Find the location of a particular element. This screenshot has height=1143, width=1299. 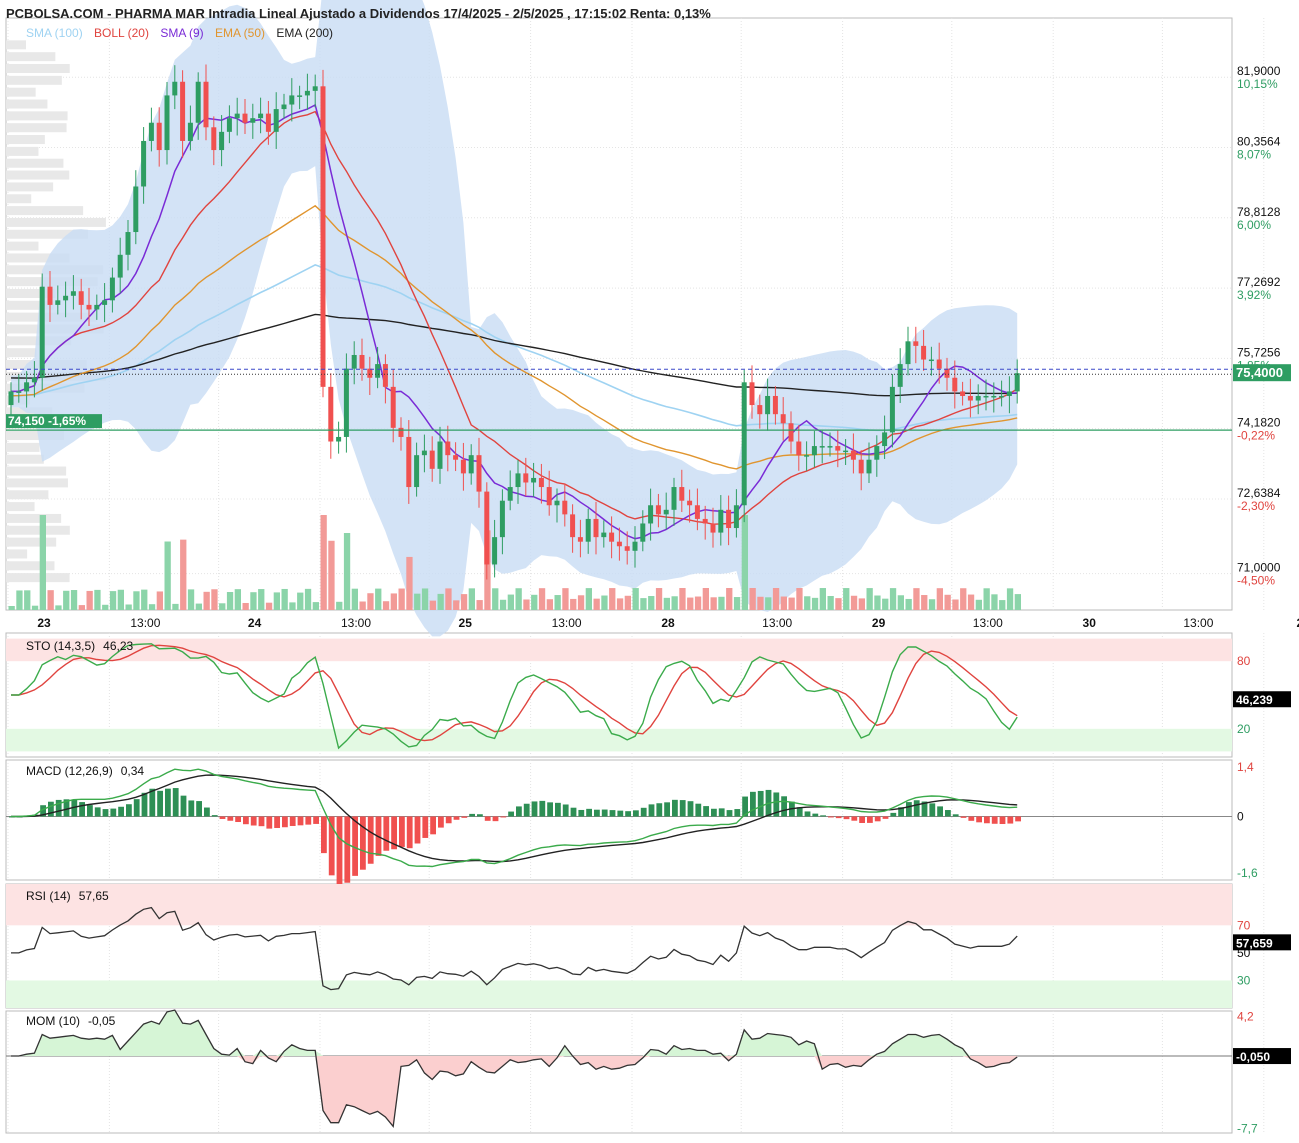

rsi-level-label: 70 is located at coordinates (1244, 925).